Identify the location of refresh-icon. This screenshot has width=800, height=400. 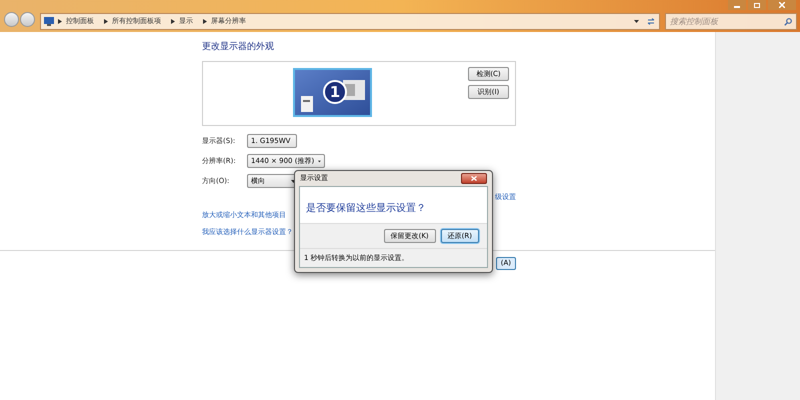
(651, 21).